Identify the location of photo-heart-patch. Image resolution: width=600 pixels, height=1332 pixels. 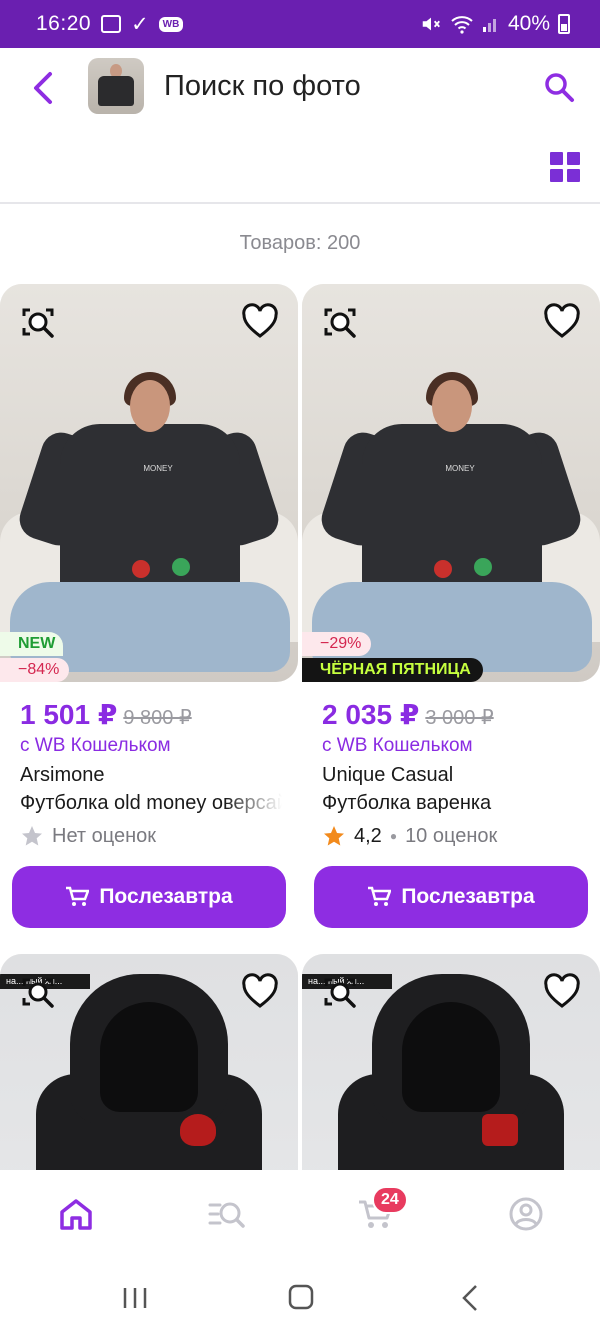
(198, 1130).